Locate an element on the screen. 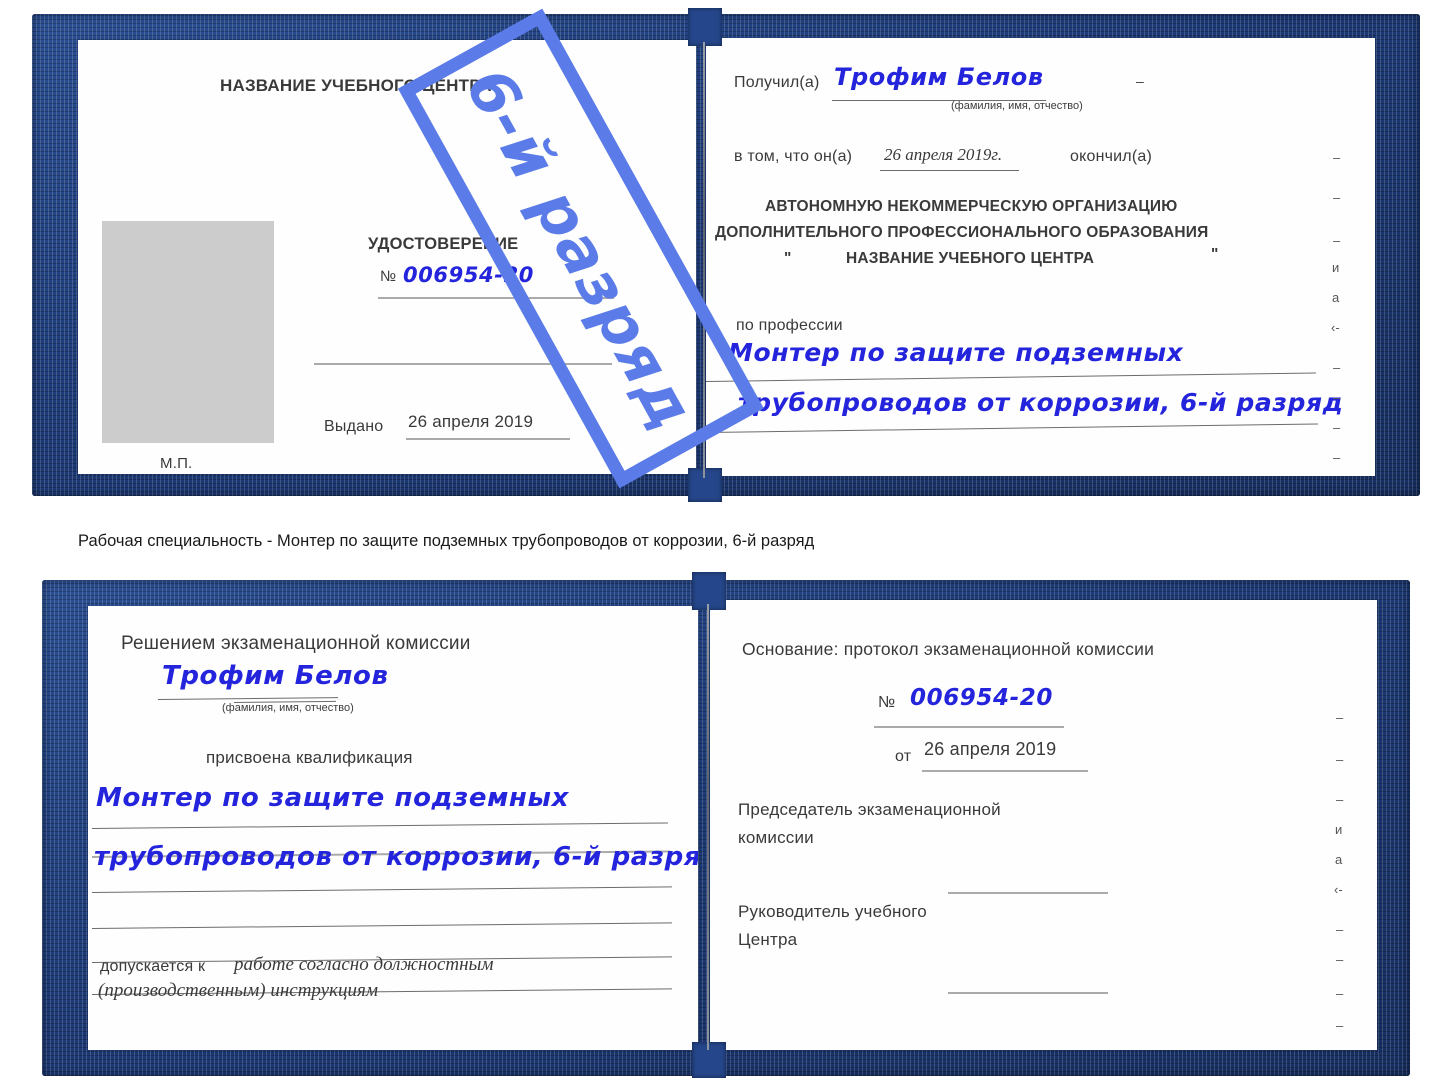 The height and width of the screenshot is (1085, 1448). bottom-right-chairman-line1: Председатель экзаменационной is located at coordinates (869, 809).